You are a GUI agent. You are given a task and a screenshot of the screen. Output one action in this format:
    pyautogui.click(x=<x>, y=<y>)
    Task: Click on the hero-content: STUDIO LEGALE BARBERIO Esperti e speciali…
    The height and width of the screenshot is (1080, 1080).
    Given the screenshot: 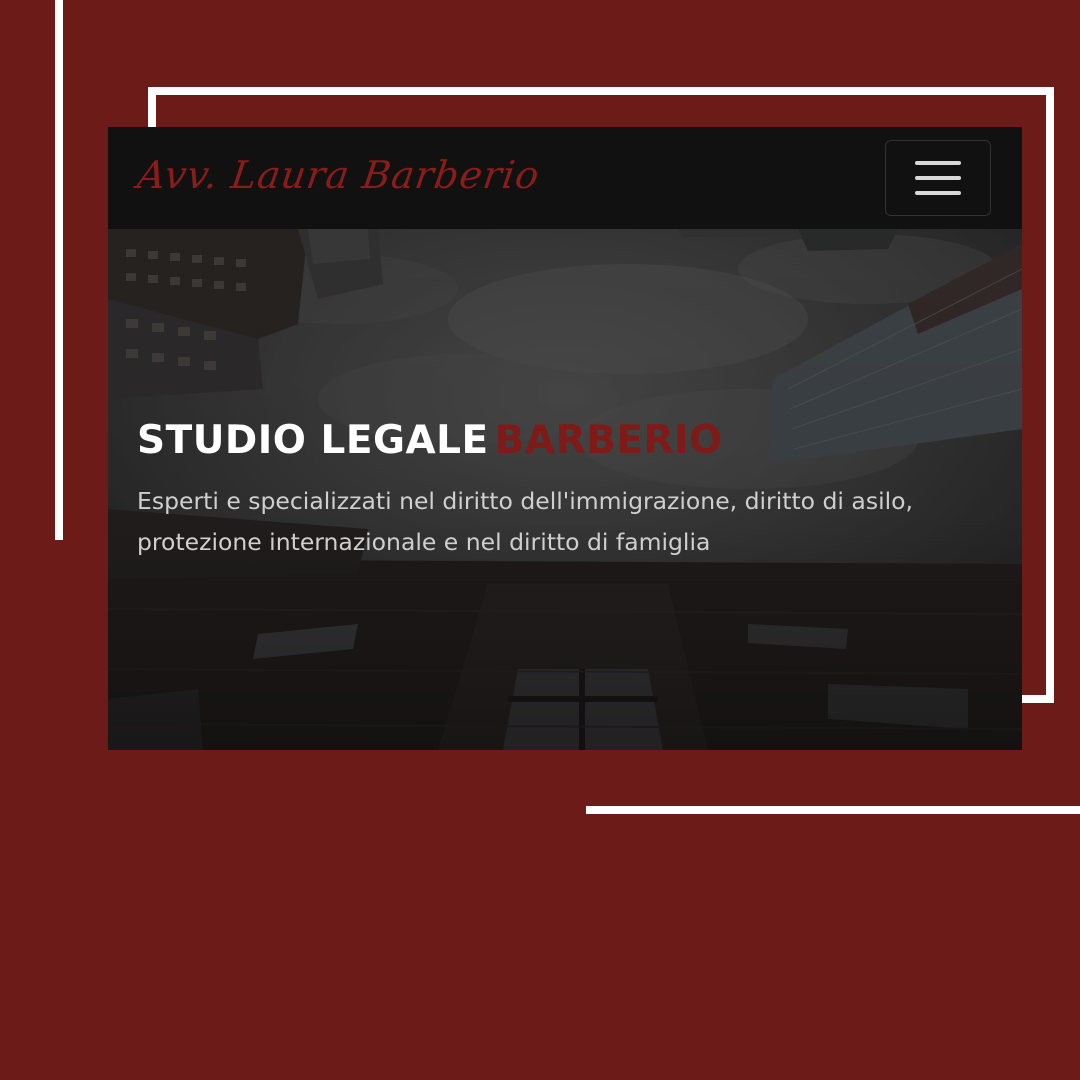 What is the action you would take?
    pyautogui.click(x=537, y=492)
    